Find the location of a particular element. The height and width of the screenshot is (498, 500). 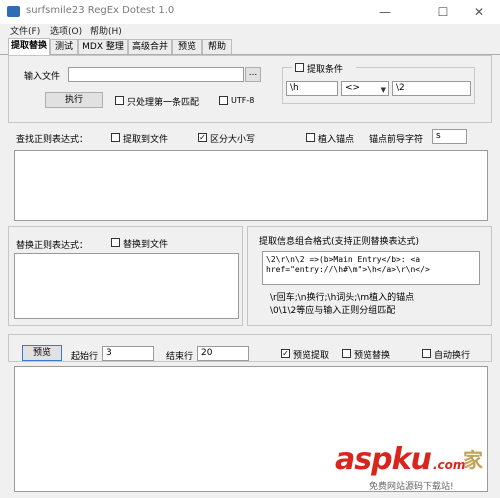

preview-replace-label: 预览替换 is located at coordinates (372, 356).